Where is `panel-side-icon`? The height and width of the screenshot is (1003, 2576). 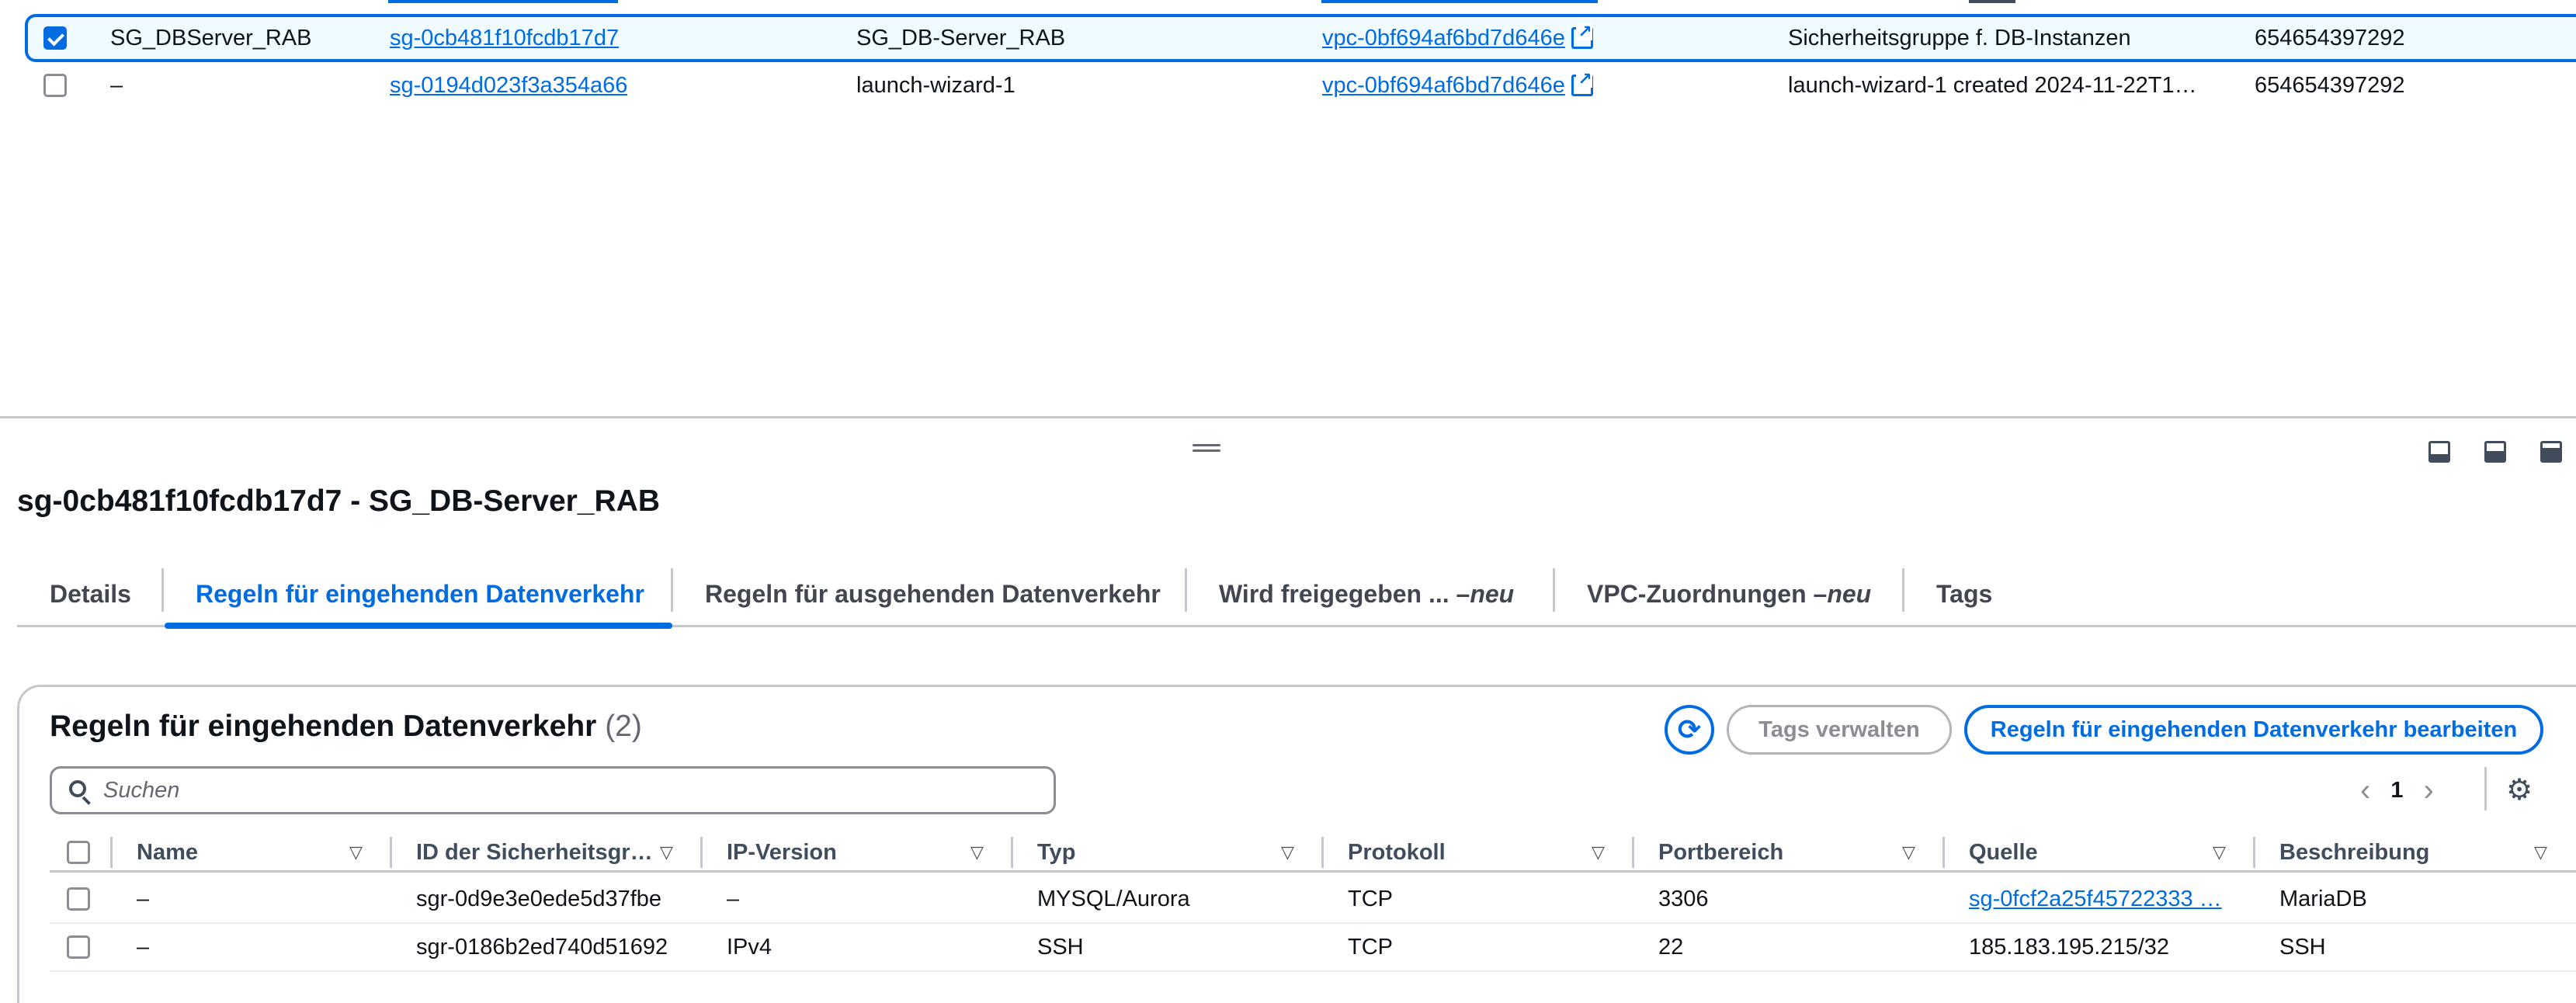
panel-side-icon is located at coordinates (2495, 452).